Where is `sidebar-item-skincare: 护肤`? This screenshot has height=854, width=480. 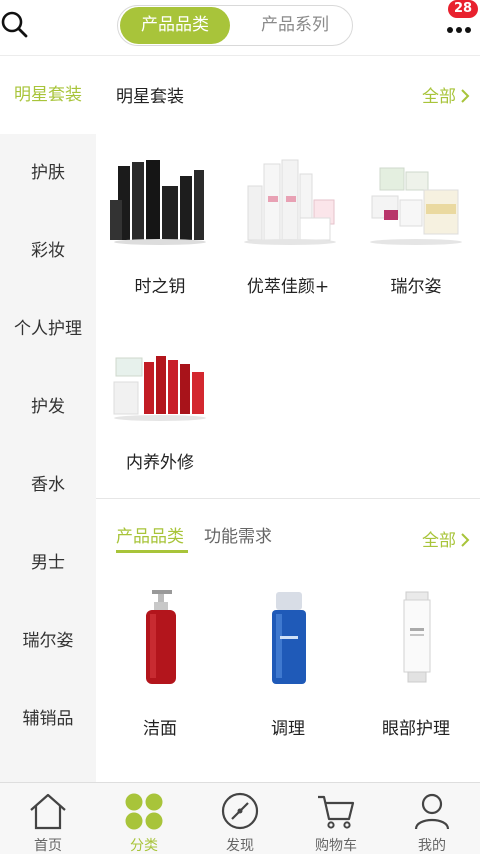 sidebar-item-skincare: 护肤 is located at coordinates (48, 173).